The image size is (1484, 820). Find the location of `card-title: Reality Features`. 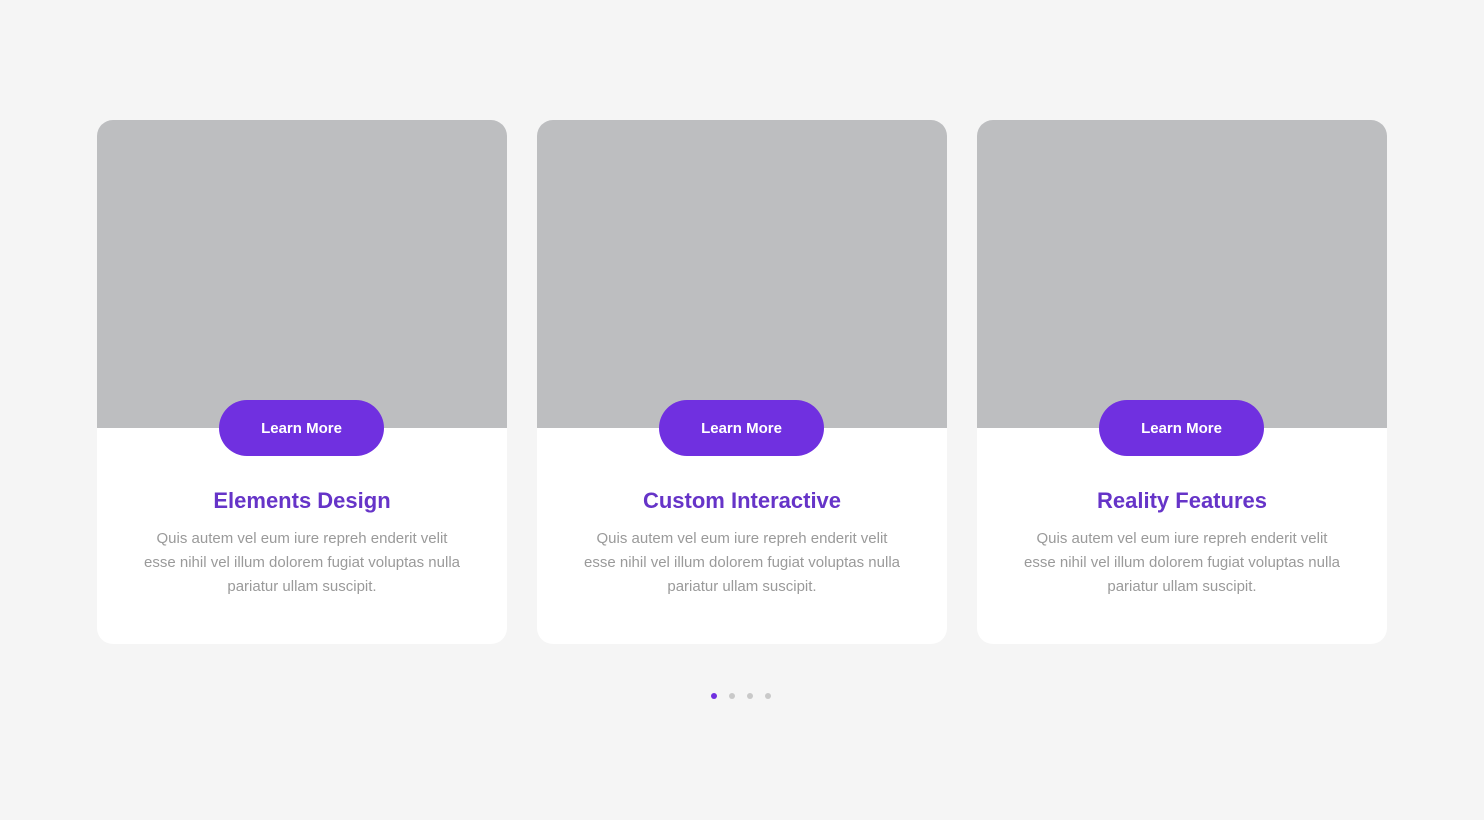

card-title: Reality Features is located at coordinates (1182, 500).